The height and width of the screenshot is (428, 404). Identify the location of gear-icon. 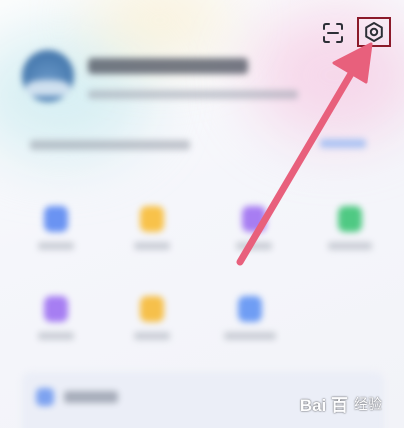
(374, 32).